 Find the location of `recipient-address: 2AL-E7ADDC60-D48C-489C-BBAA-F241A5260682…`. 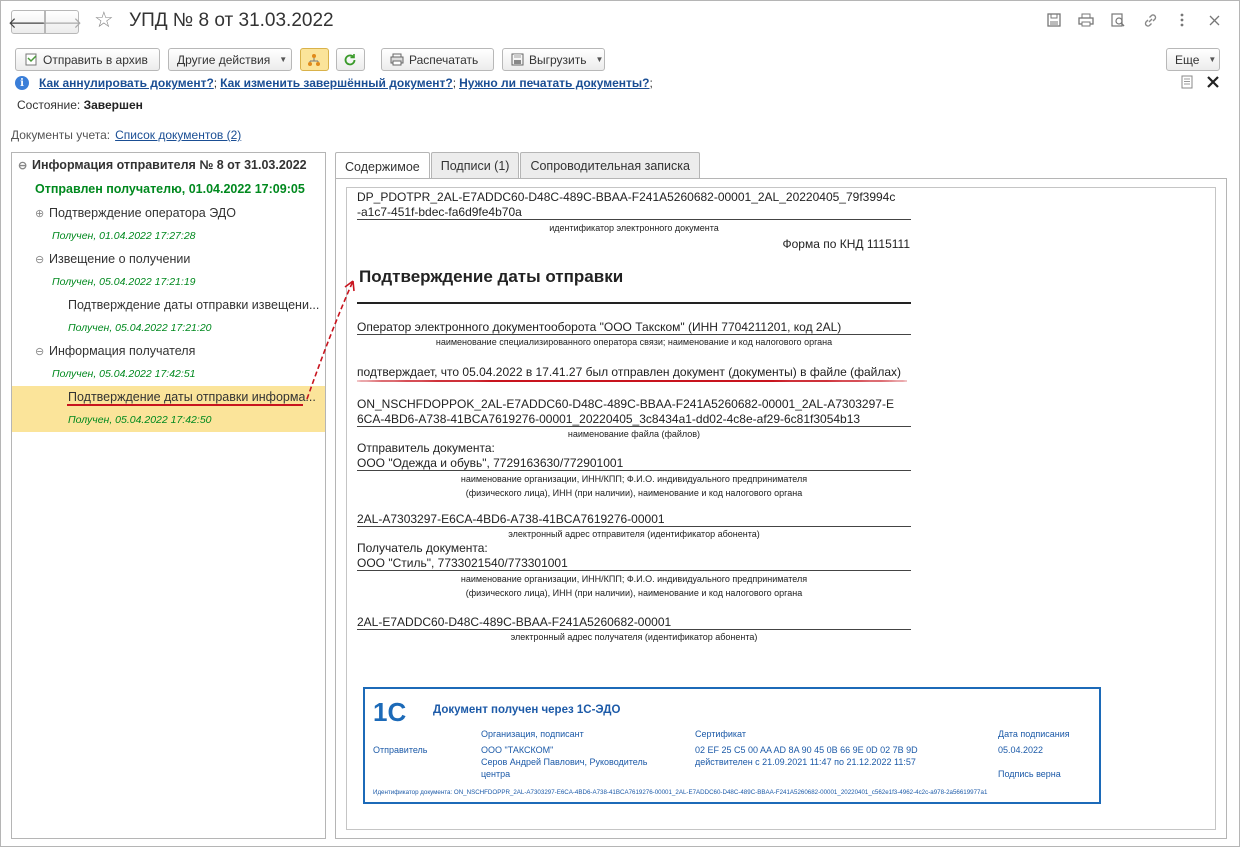

recipient-address: 2AL-E7ADDC60-D48C-489C-BBAA-F241A5260682… is located at coordinates (514, 622).